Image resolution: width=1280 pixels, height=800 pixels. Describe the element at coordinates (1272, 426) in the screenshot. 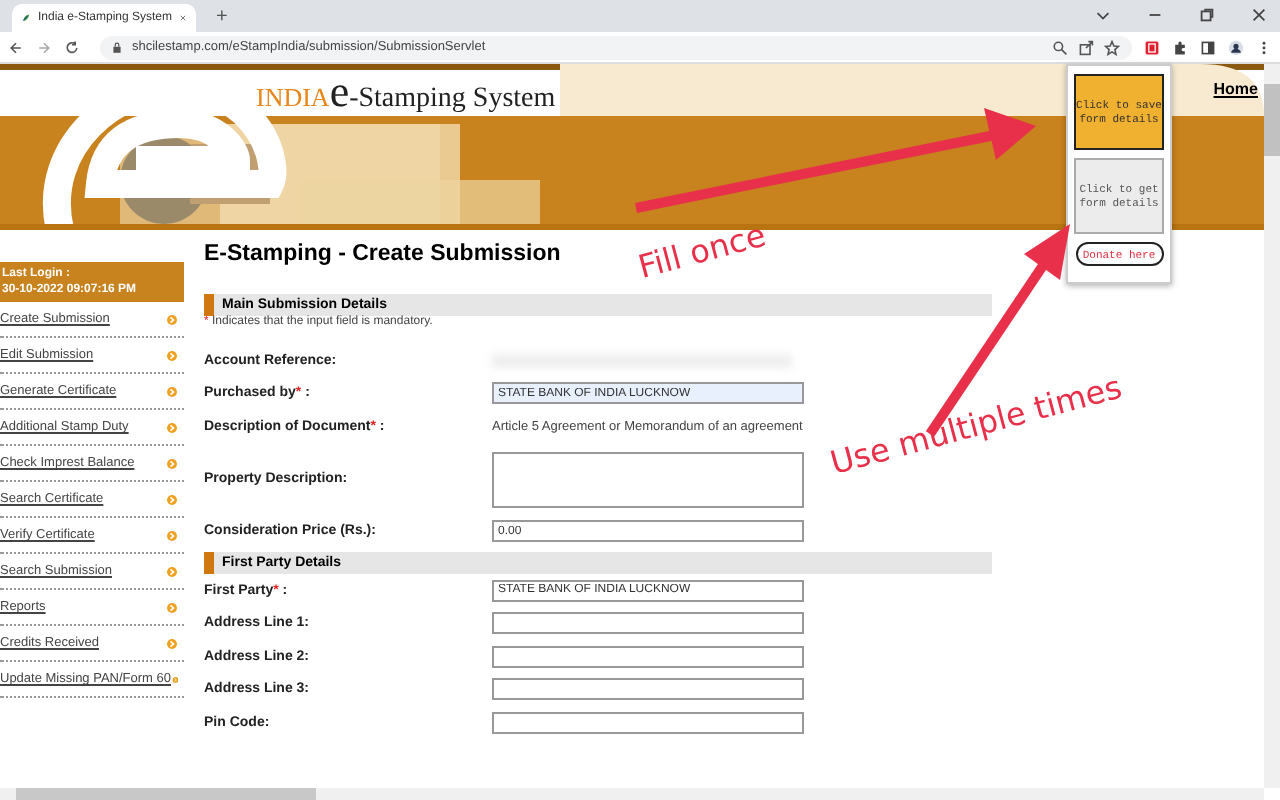

I see `vertical-scrollbar` at that location.